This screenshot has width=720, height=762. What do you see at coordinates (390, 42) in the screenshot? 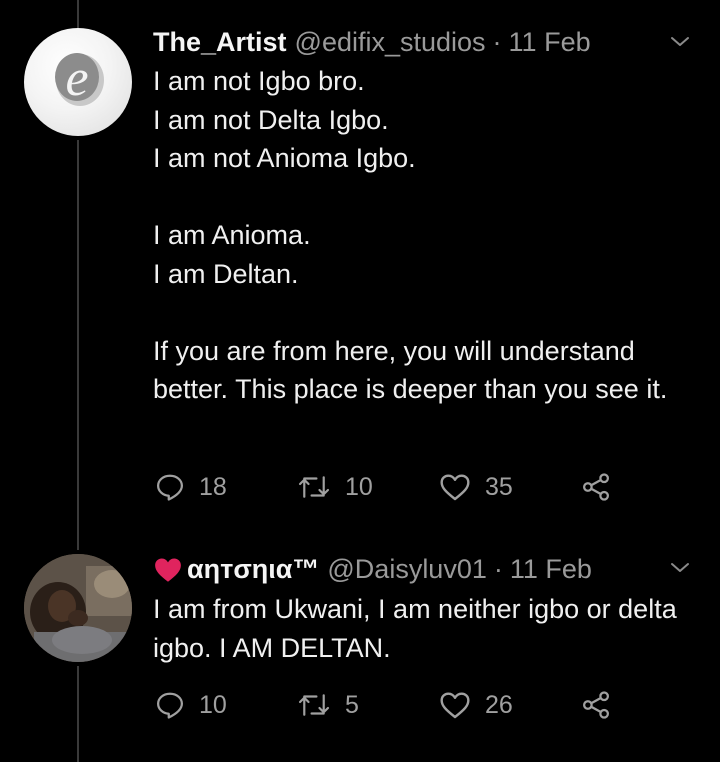
I see `handle: @edifix_studios` at bounding box center [390, 42].